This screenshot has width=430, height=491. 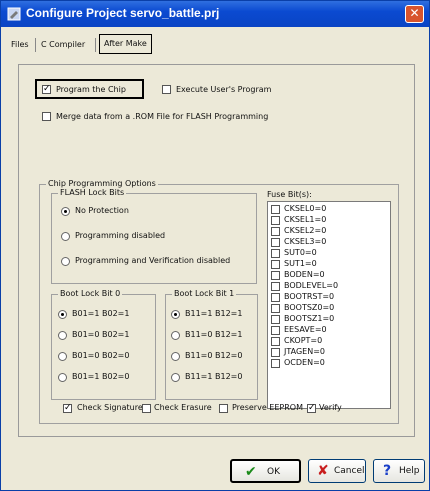 What do you see at coordinates (63, 45) in the screenshot?
I see `tab-c-compiler: C Compiler` at bounding box center [63, 45].